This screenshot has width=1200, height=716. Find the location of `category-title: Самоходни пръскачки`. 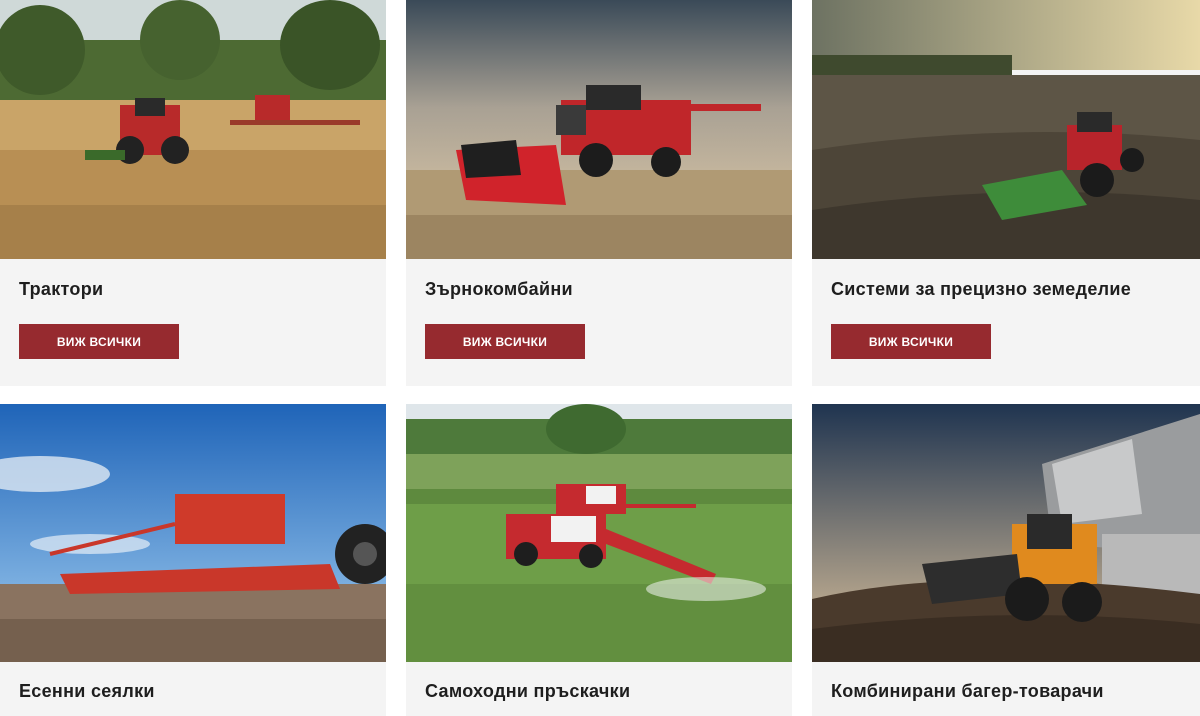

category-title: Самоходни пръскачки is located at coordinates (527, 691).